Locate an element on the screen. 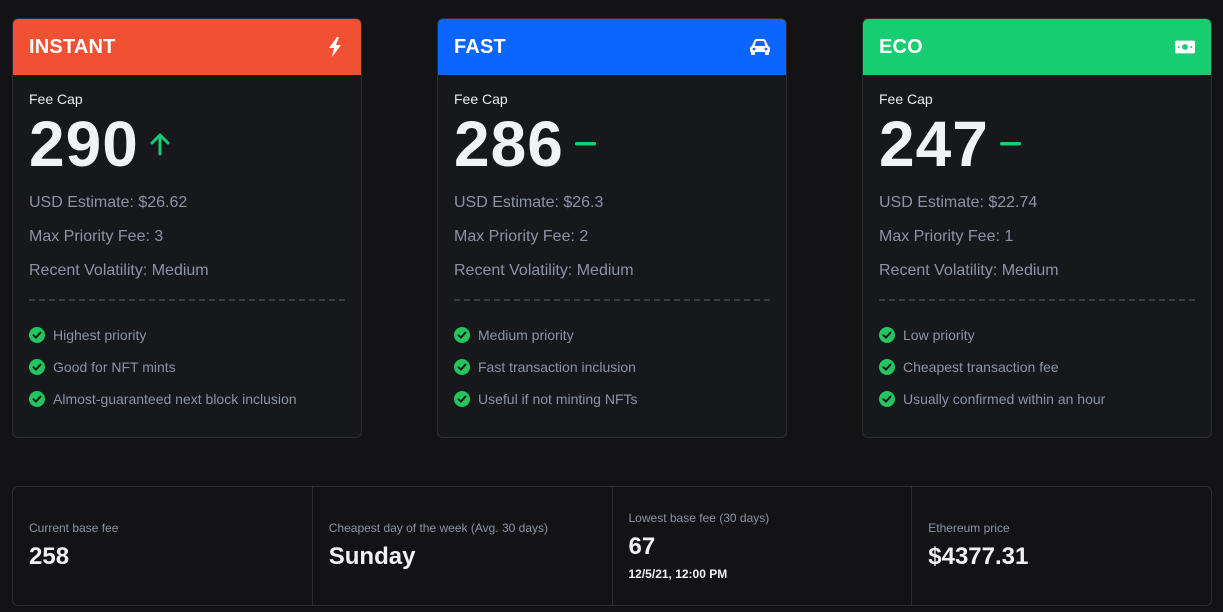  max-priority-fee: Max Priority Fee: 2 is located at coordinates (521, 236).